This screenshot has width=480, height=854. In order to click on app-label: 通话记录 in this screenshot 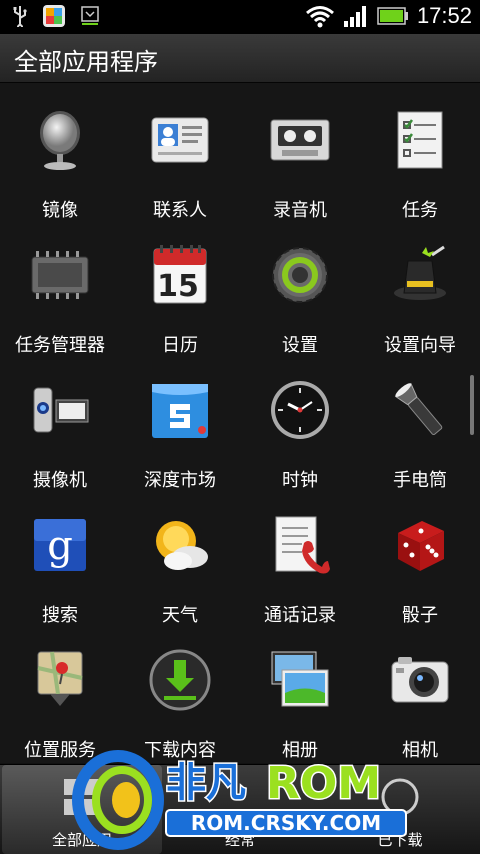, I will do `click(300, 615)`.